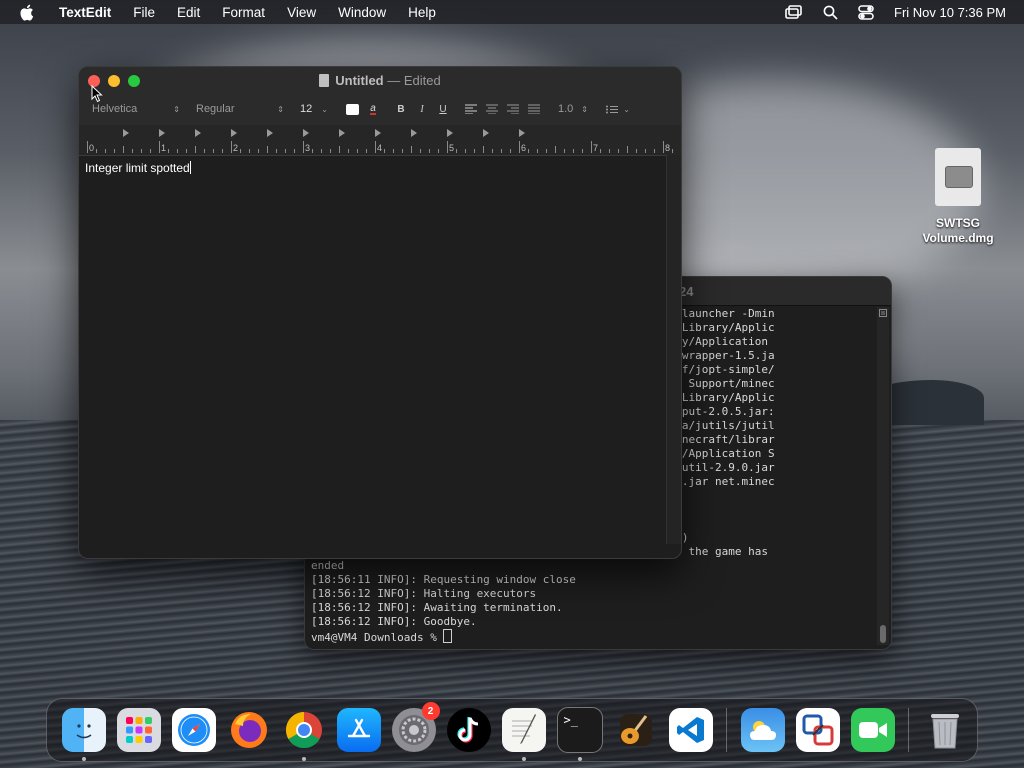 The image size is (1024, 768). What do you see at coordinates (328, 565) in the screenshot?
I see `terminal-line: ended` at bounding box center [328, 565].